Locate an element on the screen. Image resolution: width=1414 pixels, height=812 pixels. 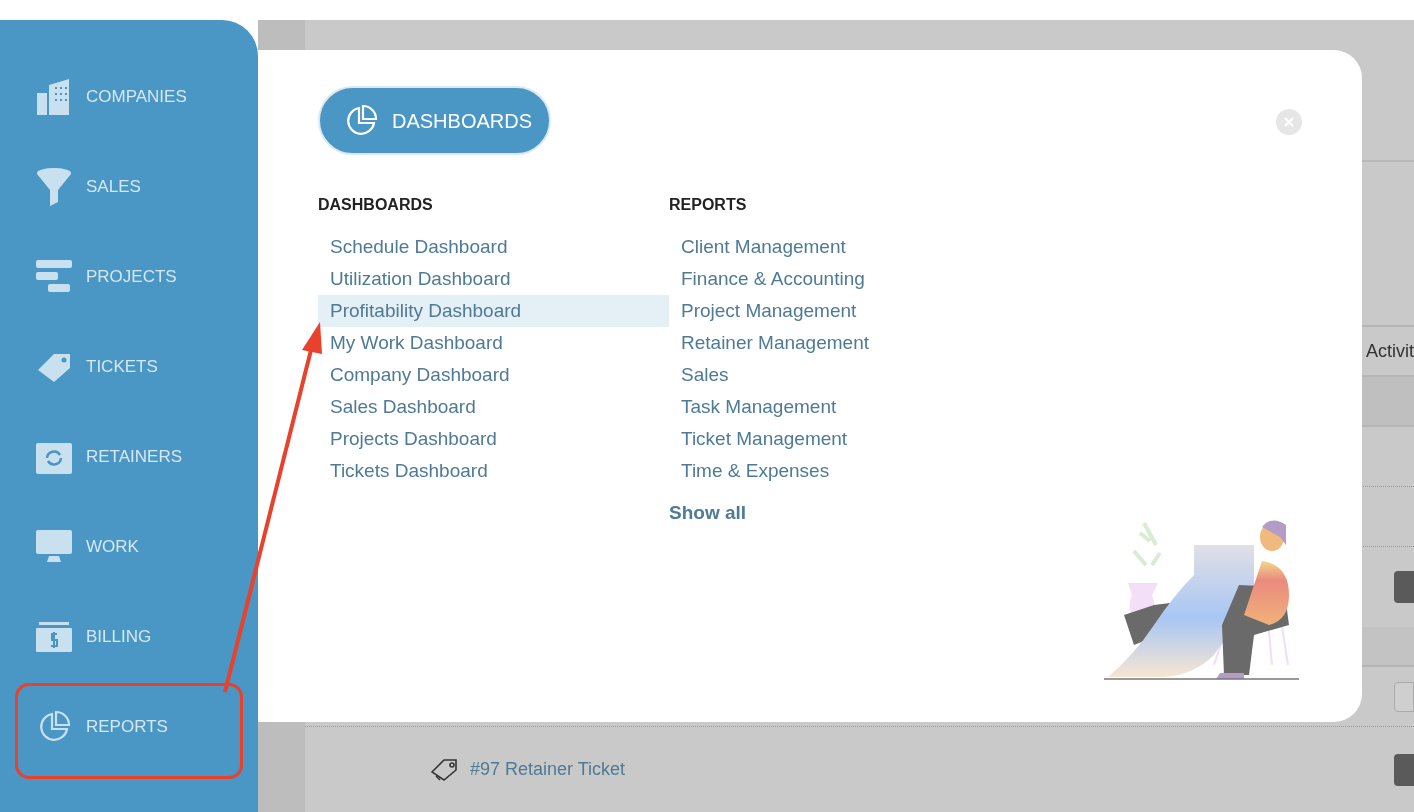
menu-link: Retainer Management is located at coordinates (844, 343).